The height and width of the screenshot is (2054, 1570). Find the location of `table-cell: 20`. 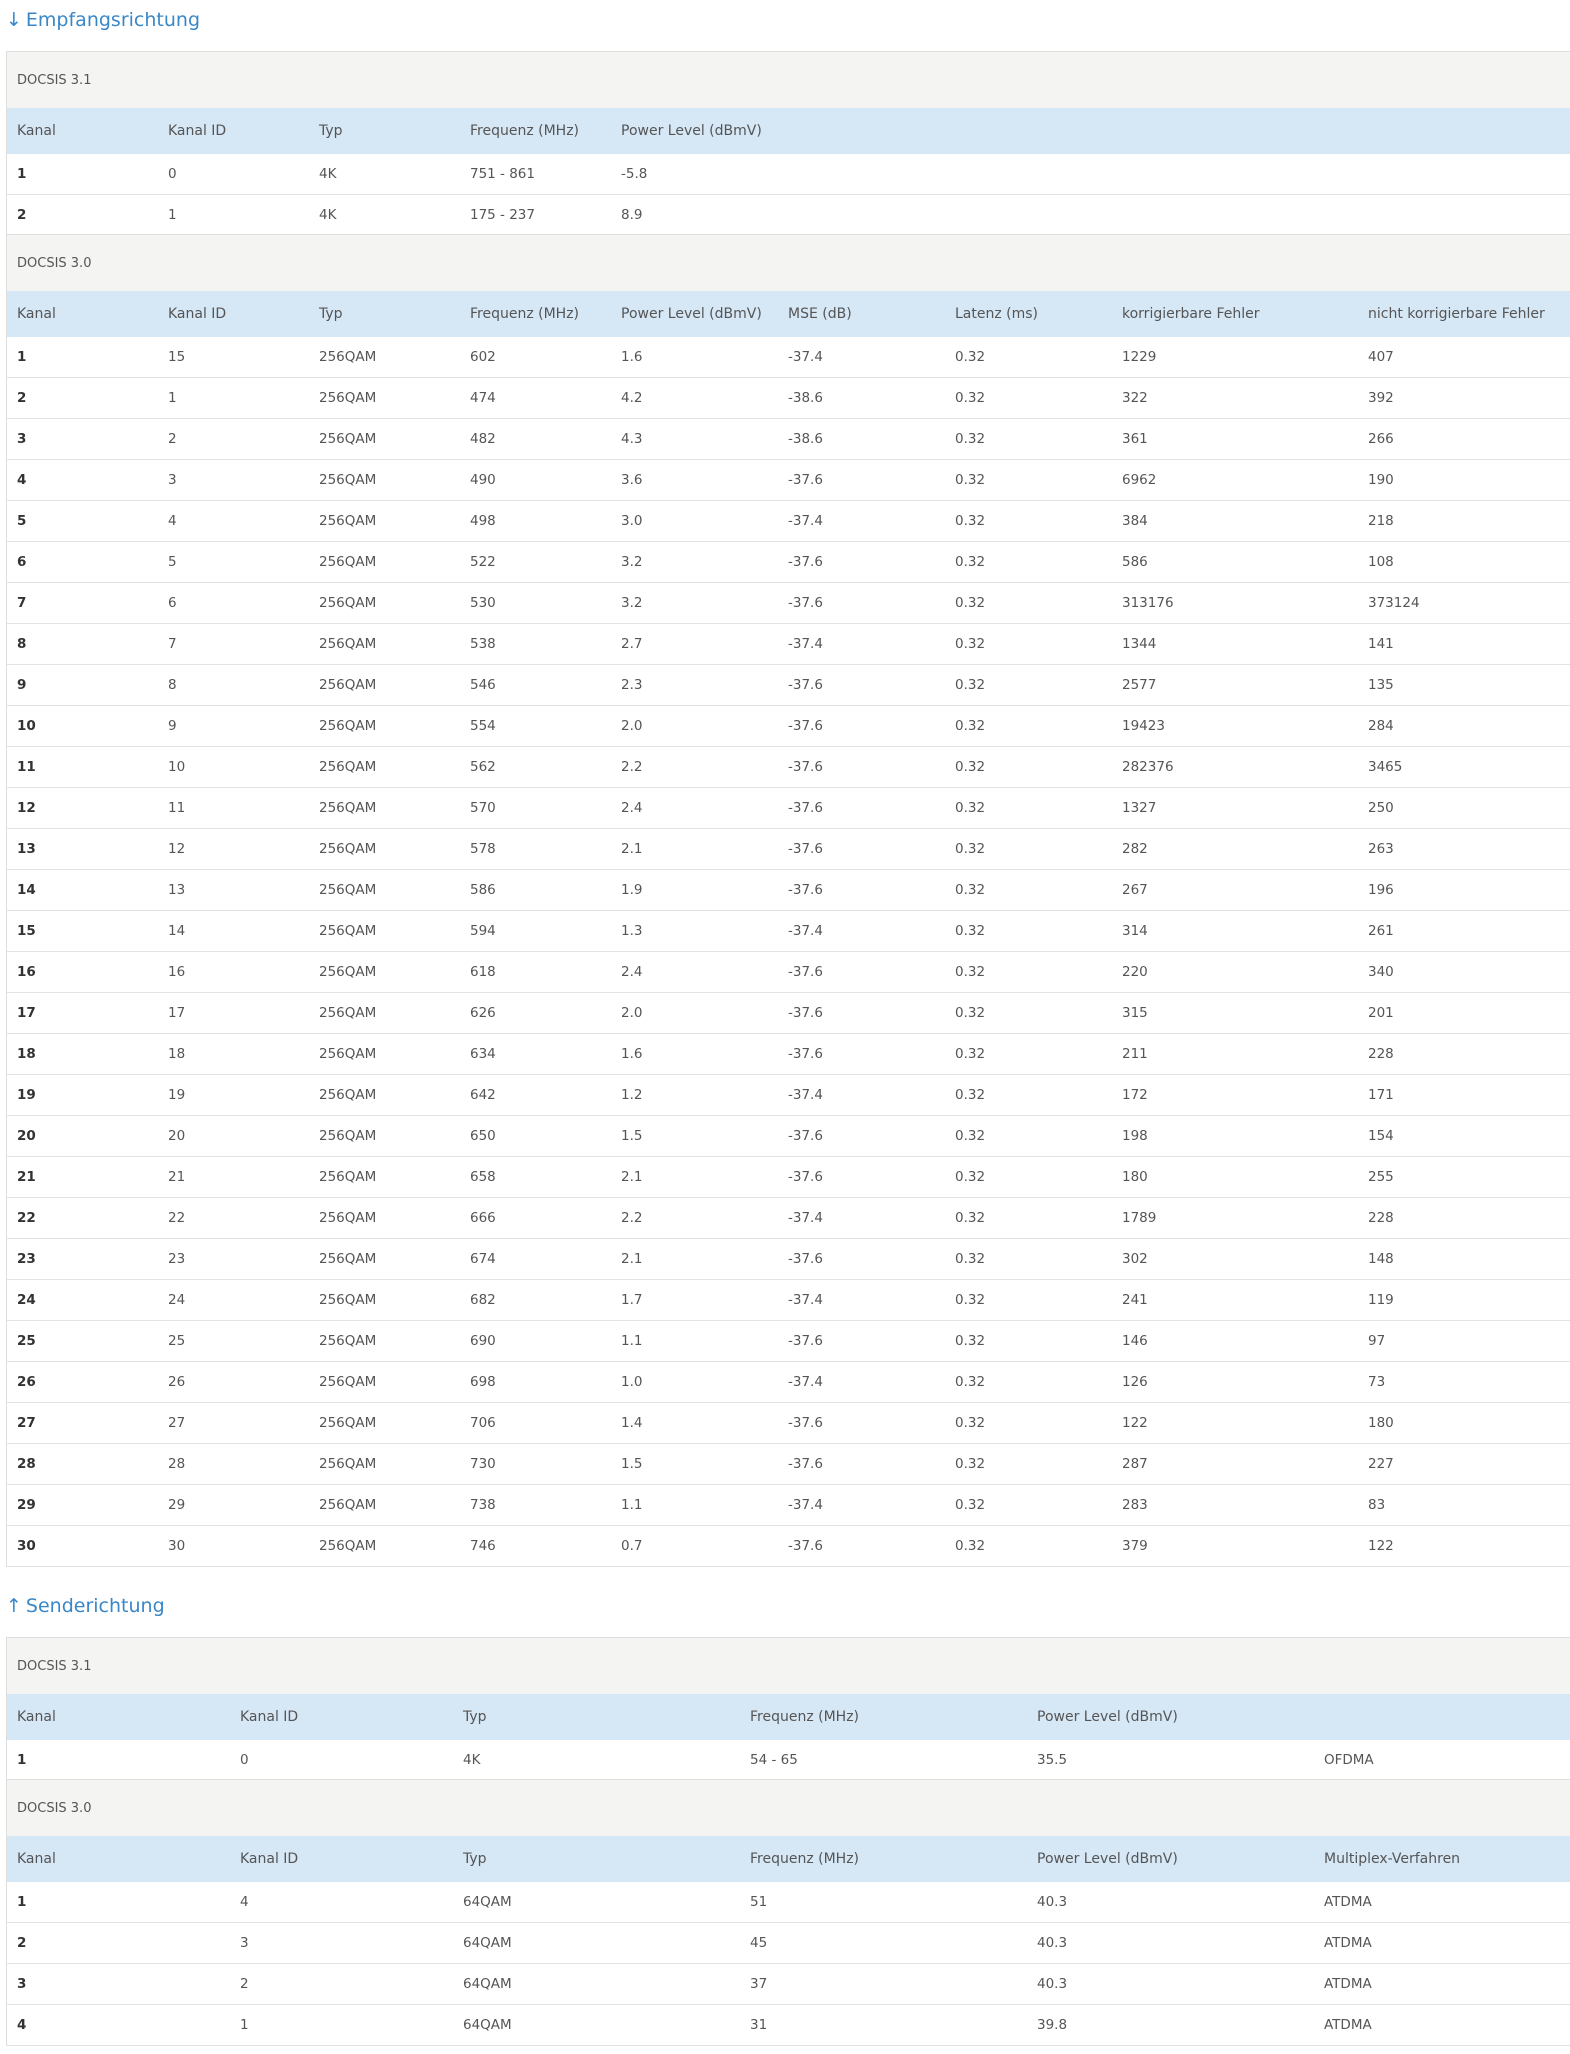

table-cell: 20 is located at coordinates (233, 1136).